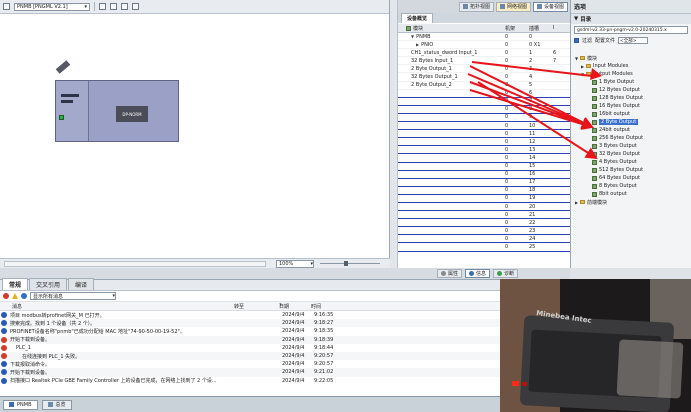  What do you see at coordinates (285, 356) in the screenshot?
I see `message-row: 在线连接到 PLC_1 失败。 2024/9/4 9:20:57` at bounding box center [285, 356].